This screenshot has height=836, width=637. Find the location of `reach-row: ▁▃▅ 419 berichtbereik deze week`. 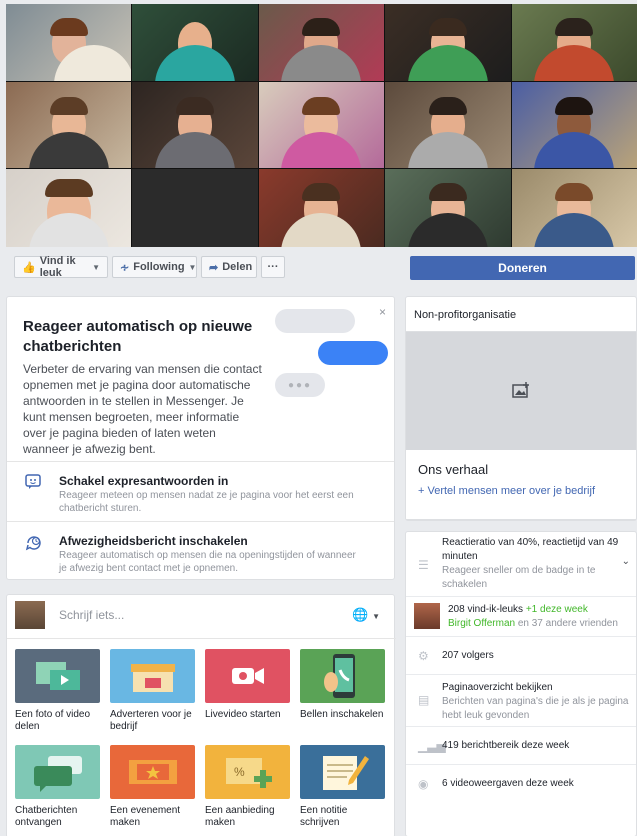

reach-row: ▁▃▅ 419 berichtbereik deze week is located at coordinates (521, 745).